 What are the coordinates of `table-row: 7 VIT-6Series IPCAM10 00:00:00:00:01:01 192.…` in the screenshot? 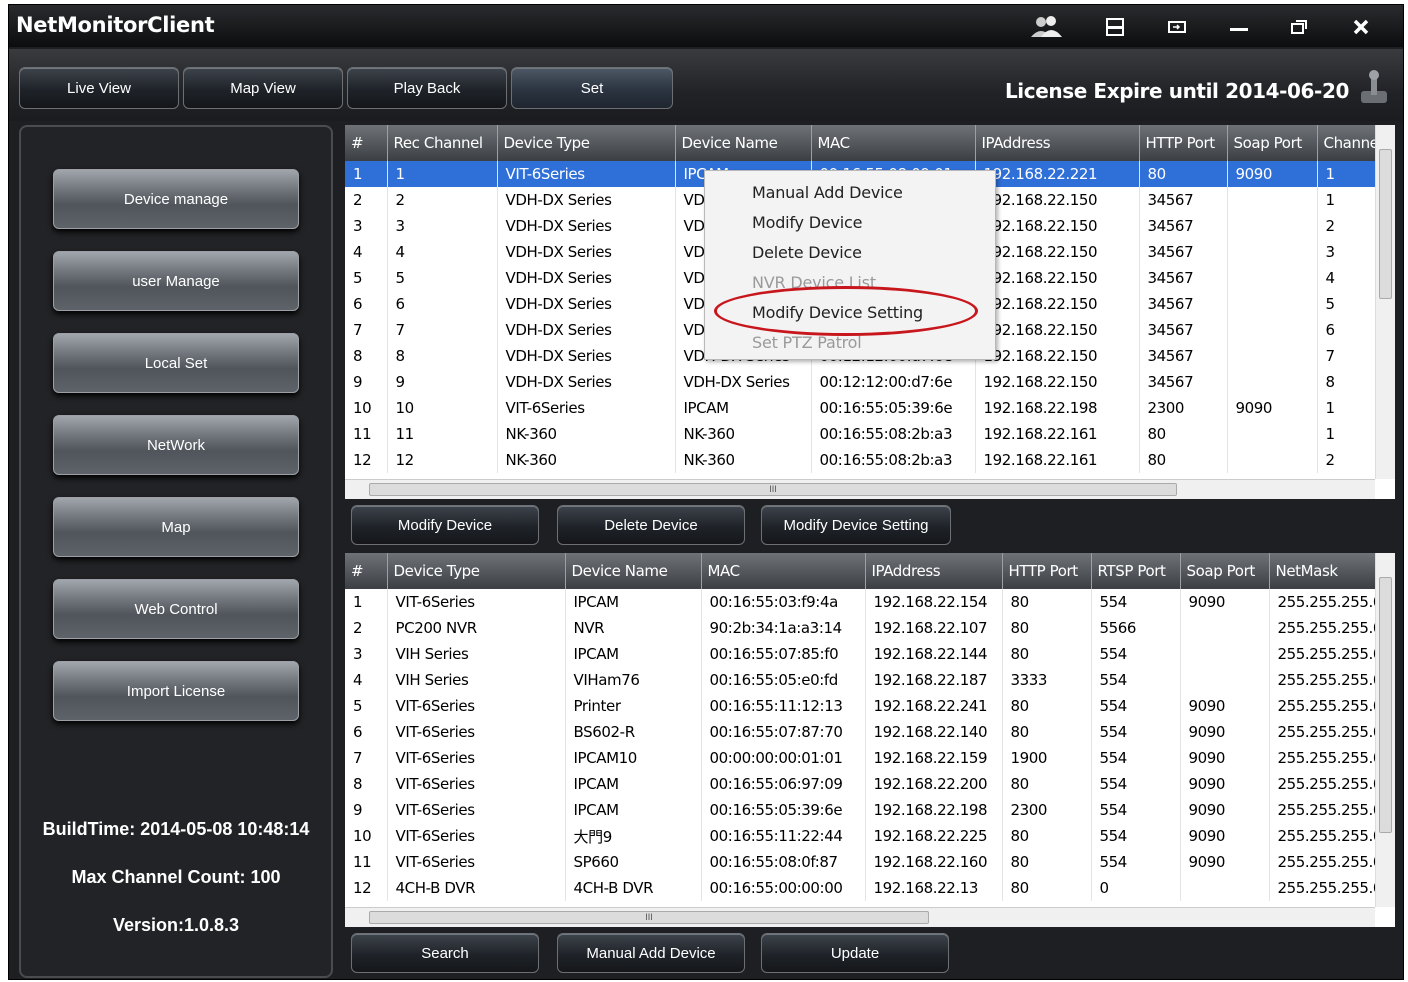 It's located at (860, 758).